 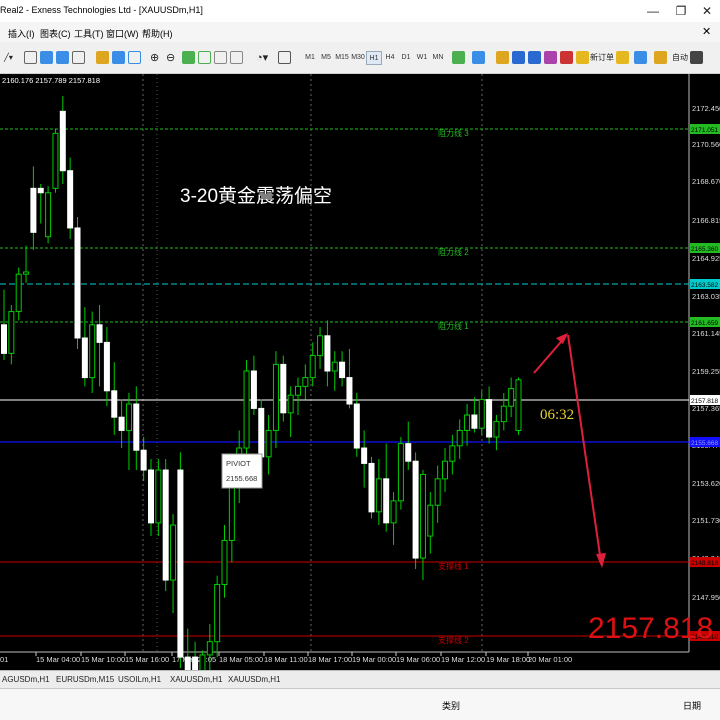 What do you see at coordinates (680, 58) in the screenshot?
I see `autotrade-button: 自动` at bounding box center [680, 58].